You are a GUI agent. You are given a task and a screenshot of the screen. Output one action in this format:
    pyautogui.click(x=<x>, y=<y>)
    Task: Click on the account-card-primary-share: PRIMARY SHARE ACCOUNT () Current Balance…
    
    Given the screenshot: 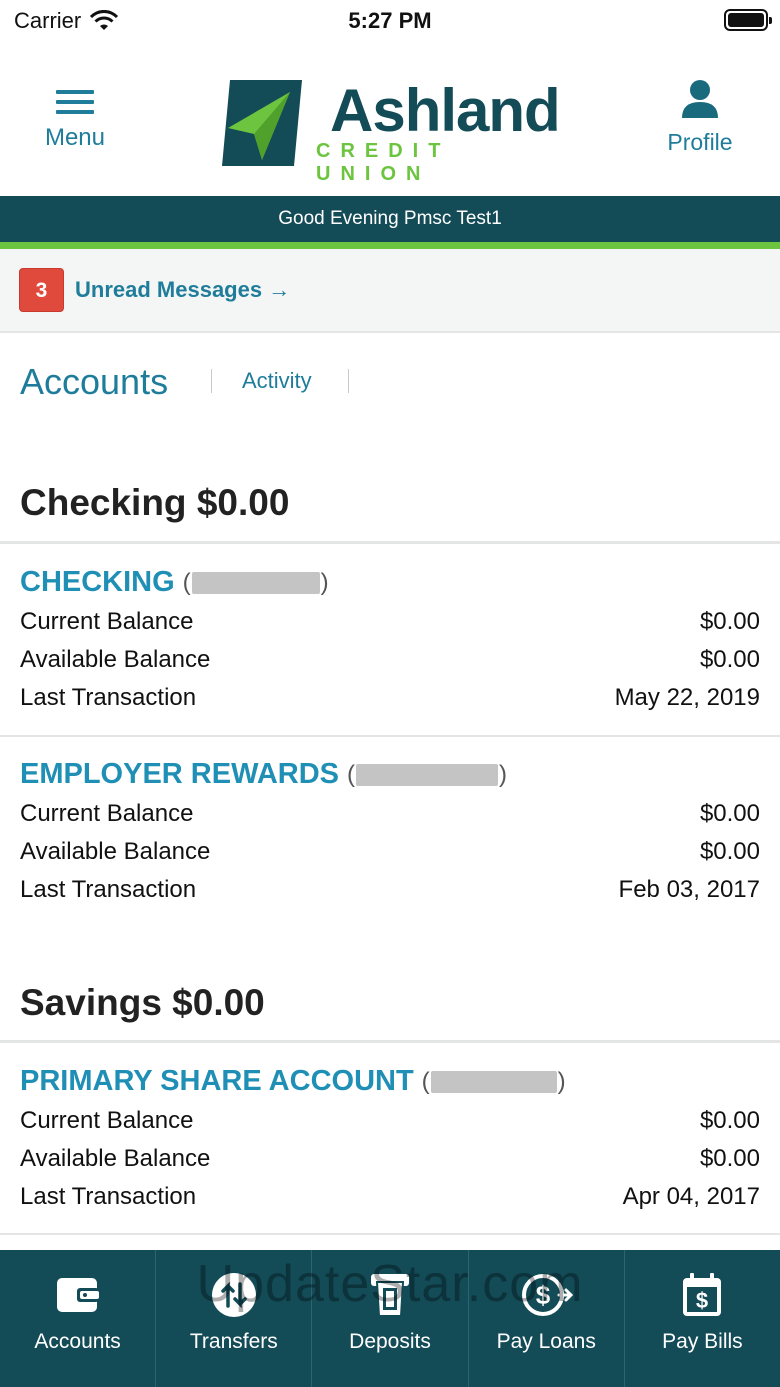 What is the action you would take?
    pyautogui.click(x=390, y=1150)
    